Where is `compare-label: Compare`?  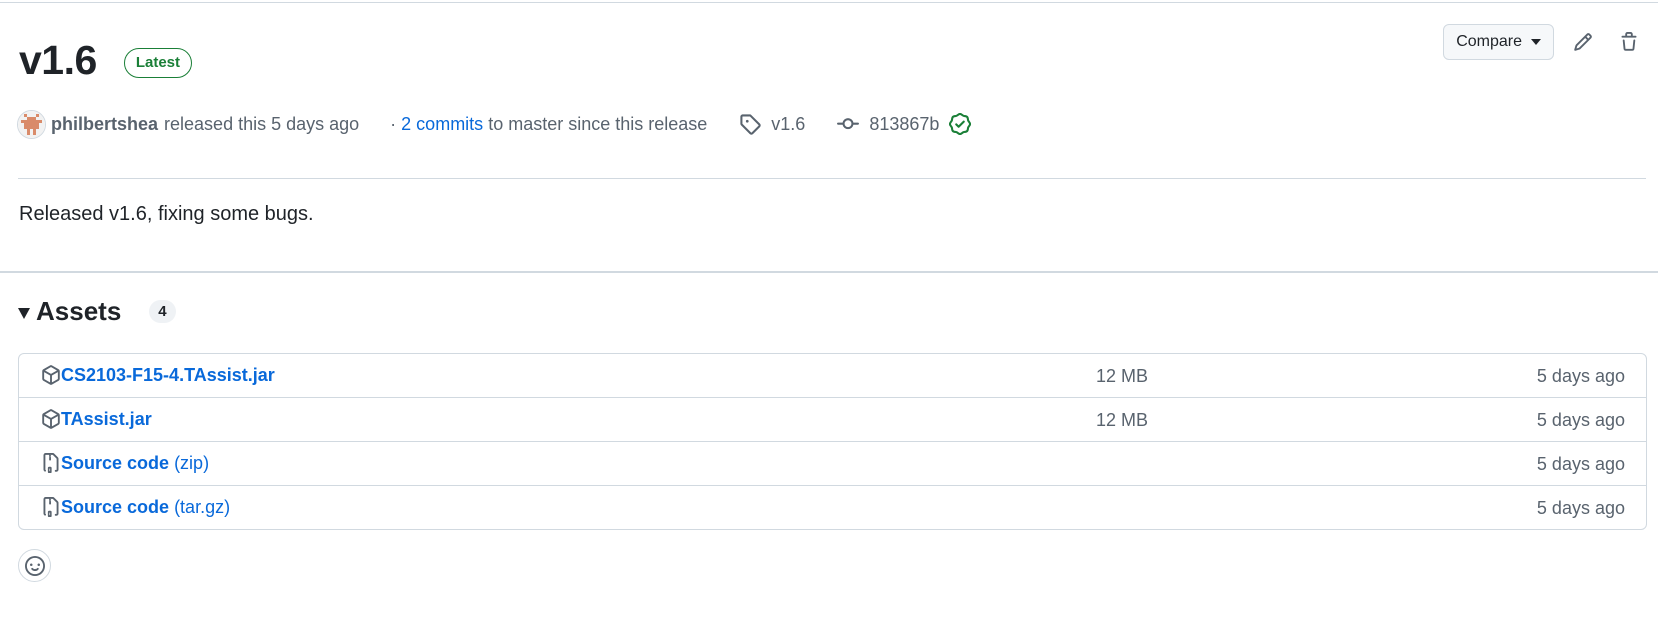 compare-label: Compare is located at coordinates (1489, 41).